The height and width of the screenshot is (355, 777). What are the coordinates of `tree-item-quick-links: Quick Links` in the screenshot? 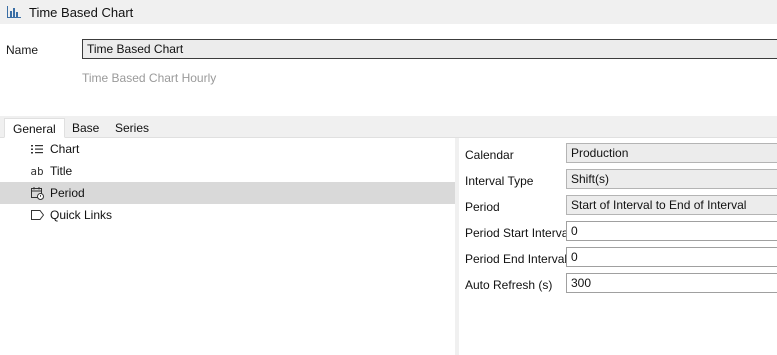 It's located at (227, 215).